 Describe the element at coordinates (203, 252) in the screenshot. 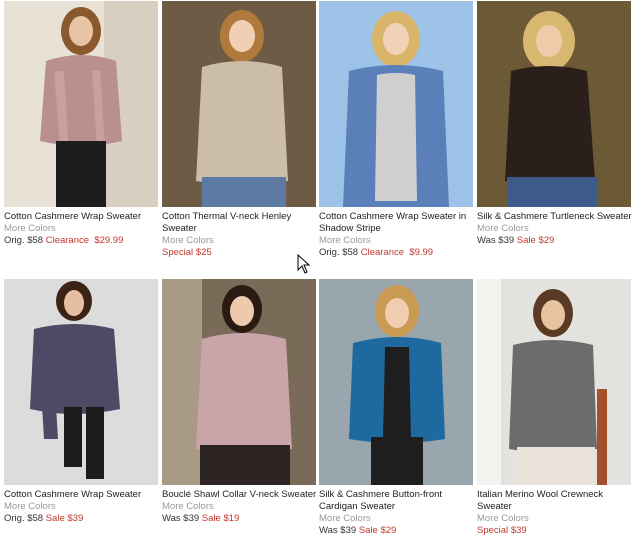

I see `special-price: $25` at that location.